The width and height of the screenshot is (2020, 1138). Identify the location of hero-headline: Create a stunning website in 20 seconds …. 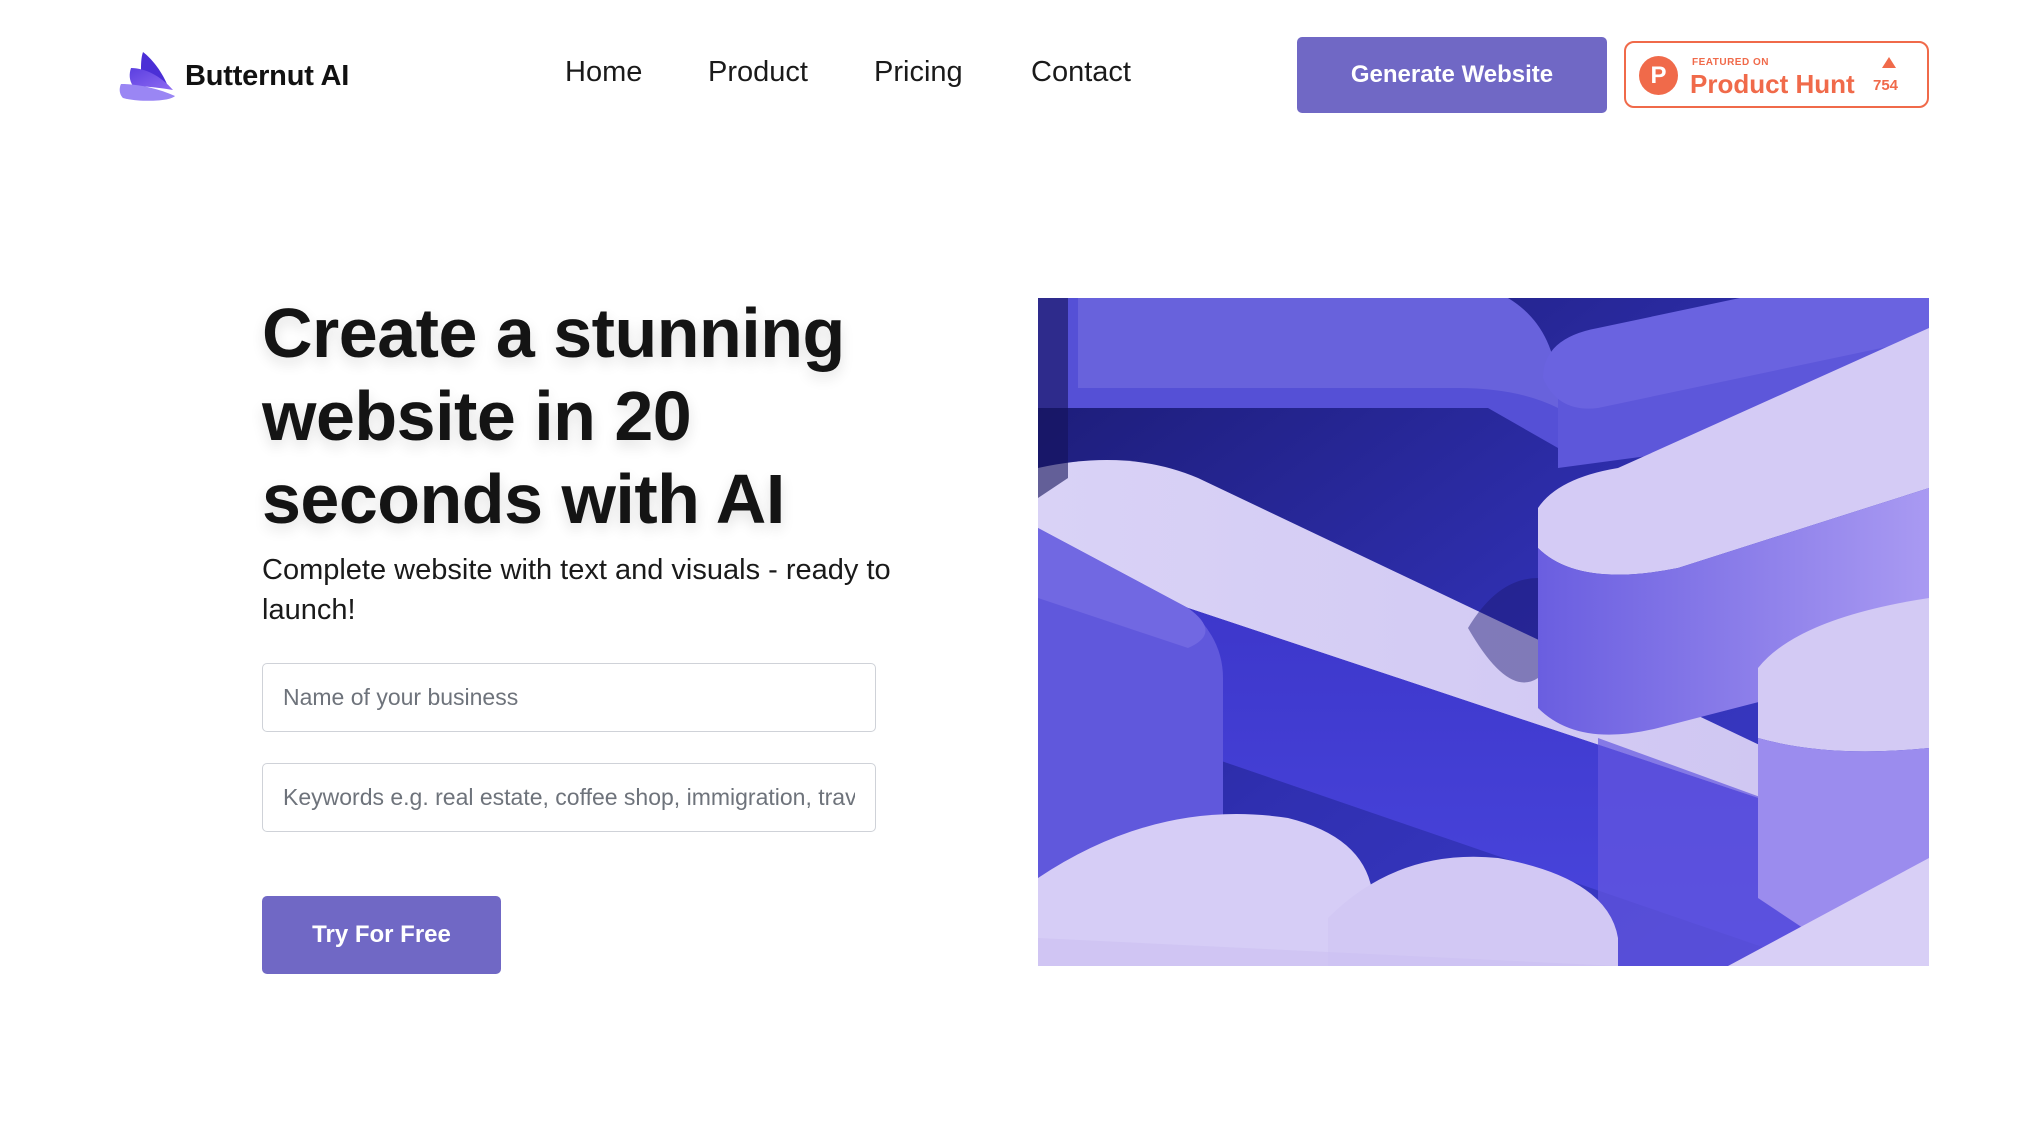
(553, 416).